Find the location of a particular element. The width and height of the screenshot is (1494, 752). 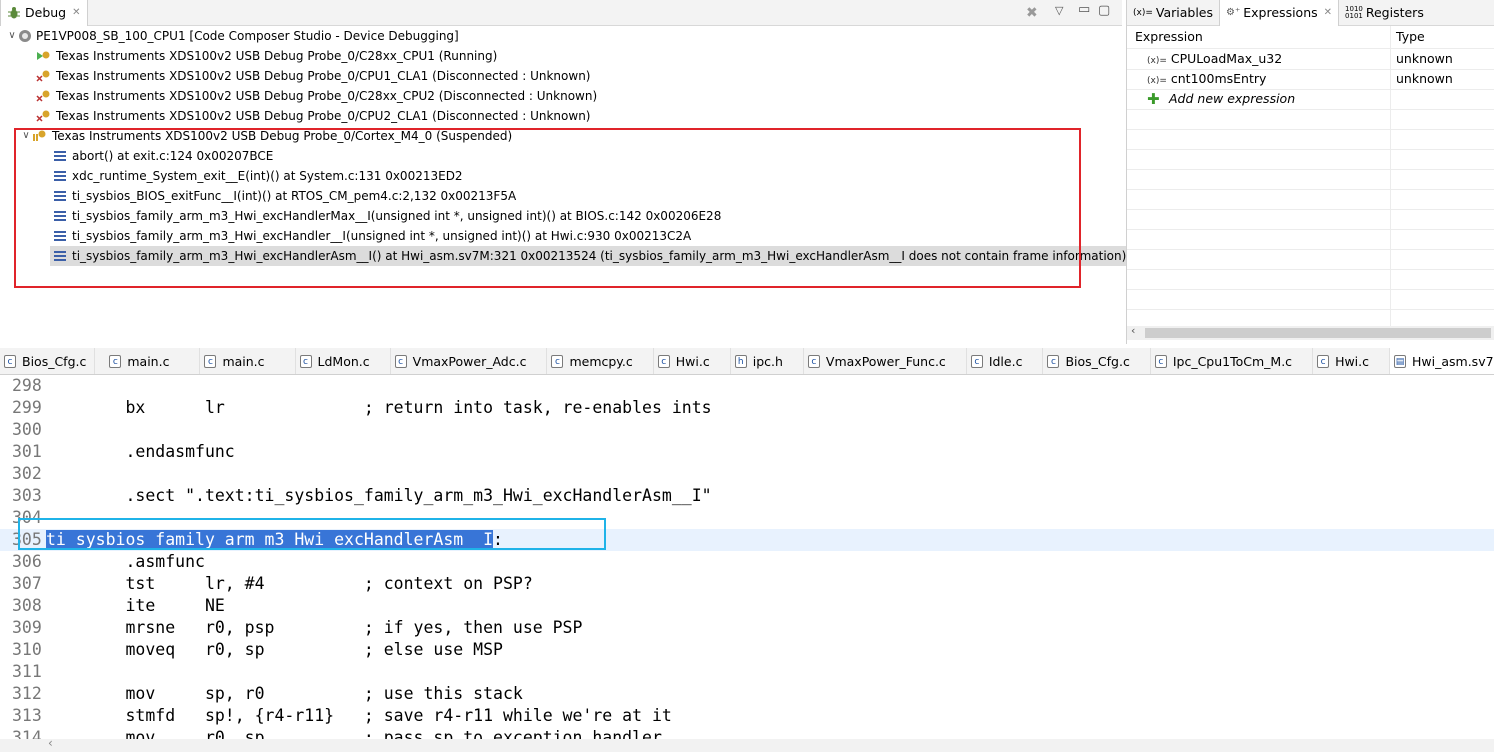

line-number: 301 is located at coordinates (27, 451).